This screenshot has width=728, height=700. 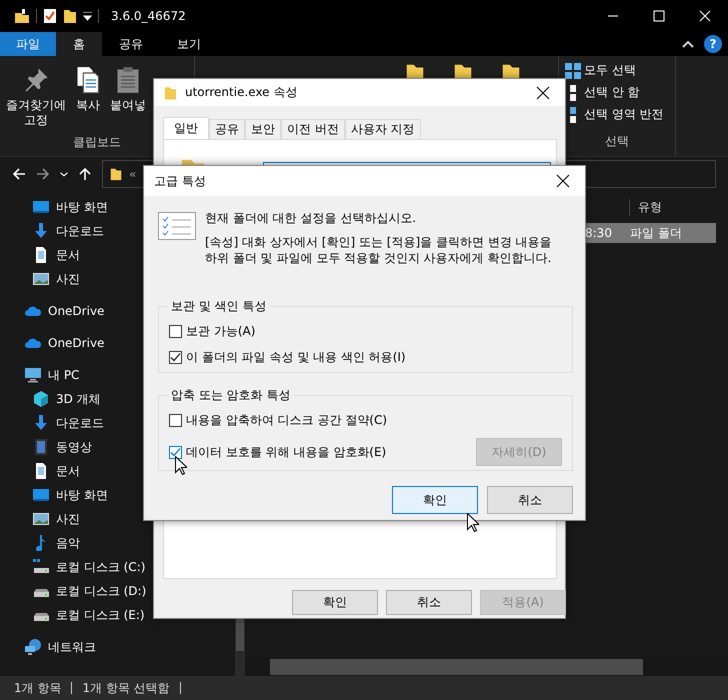 I want to click on checkbox-label: 데이터 보호를 위해 내용을 암호화(E), so click(x=286, y=452).